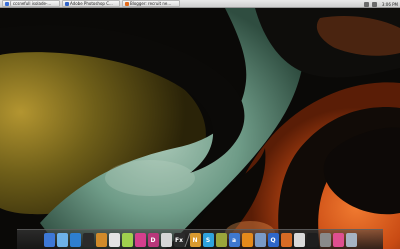 The height and width of the screenshot is (249, 400). Describe the element at coordinates (88, 240) in the screenshot. I see `media-player-icon` at that location.